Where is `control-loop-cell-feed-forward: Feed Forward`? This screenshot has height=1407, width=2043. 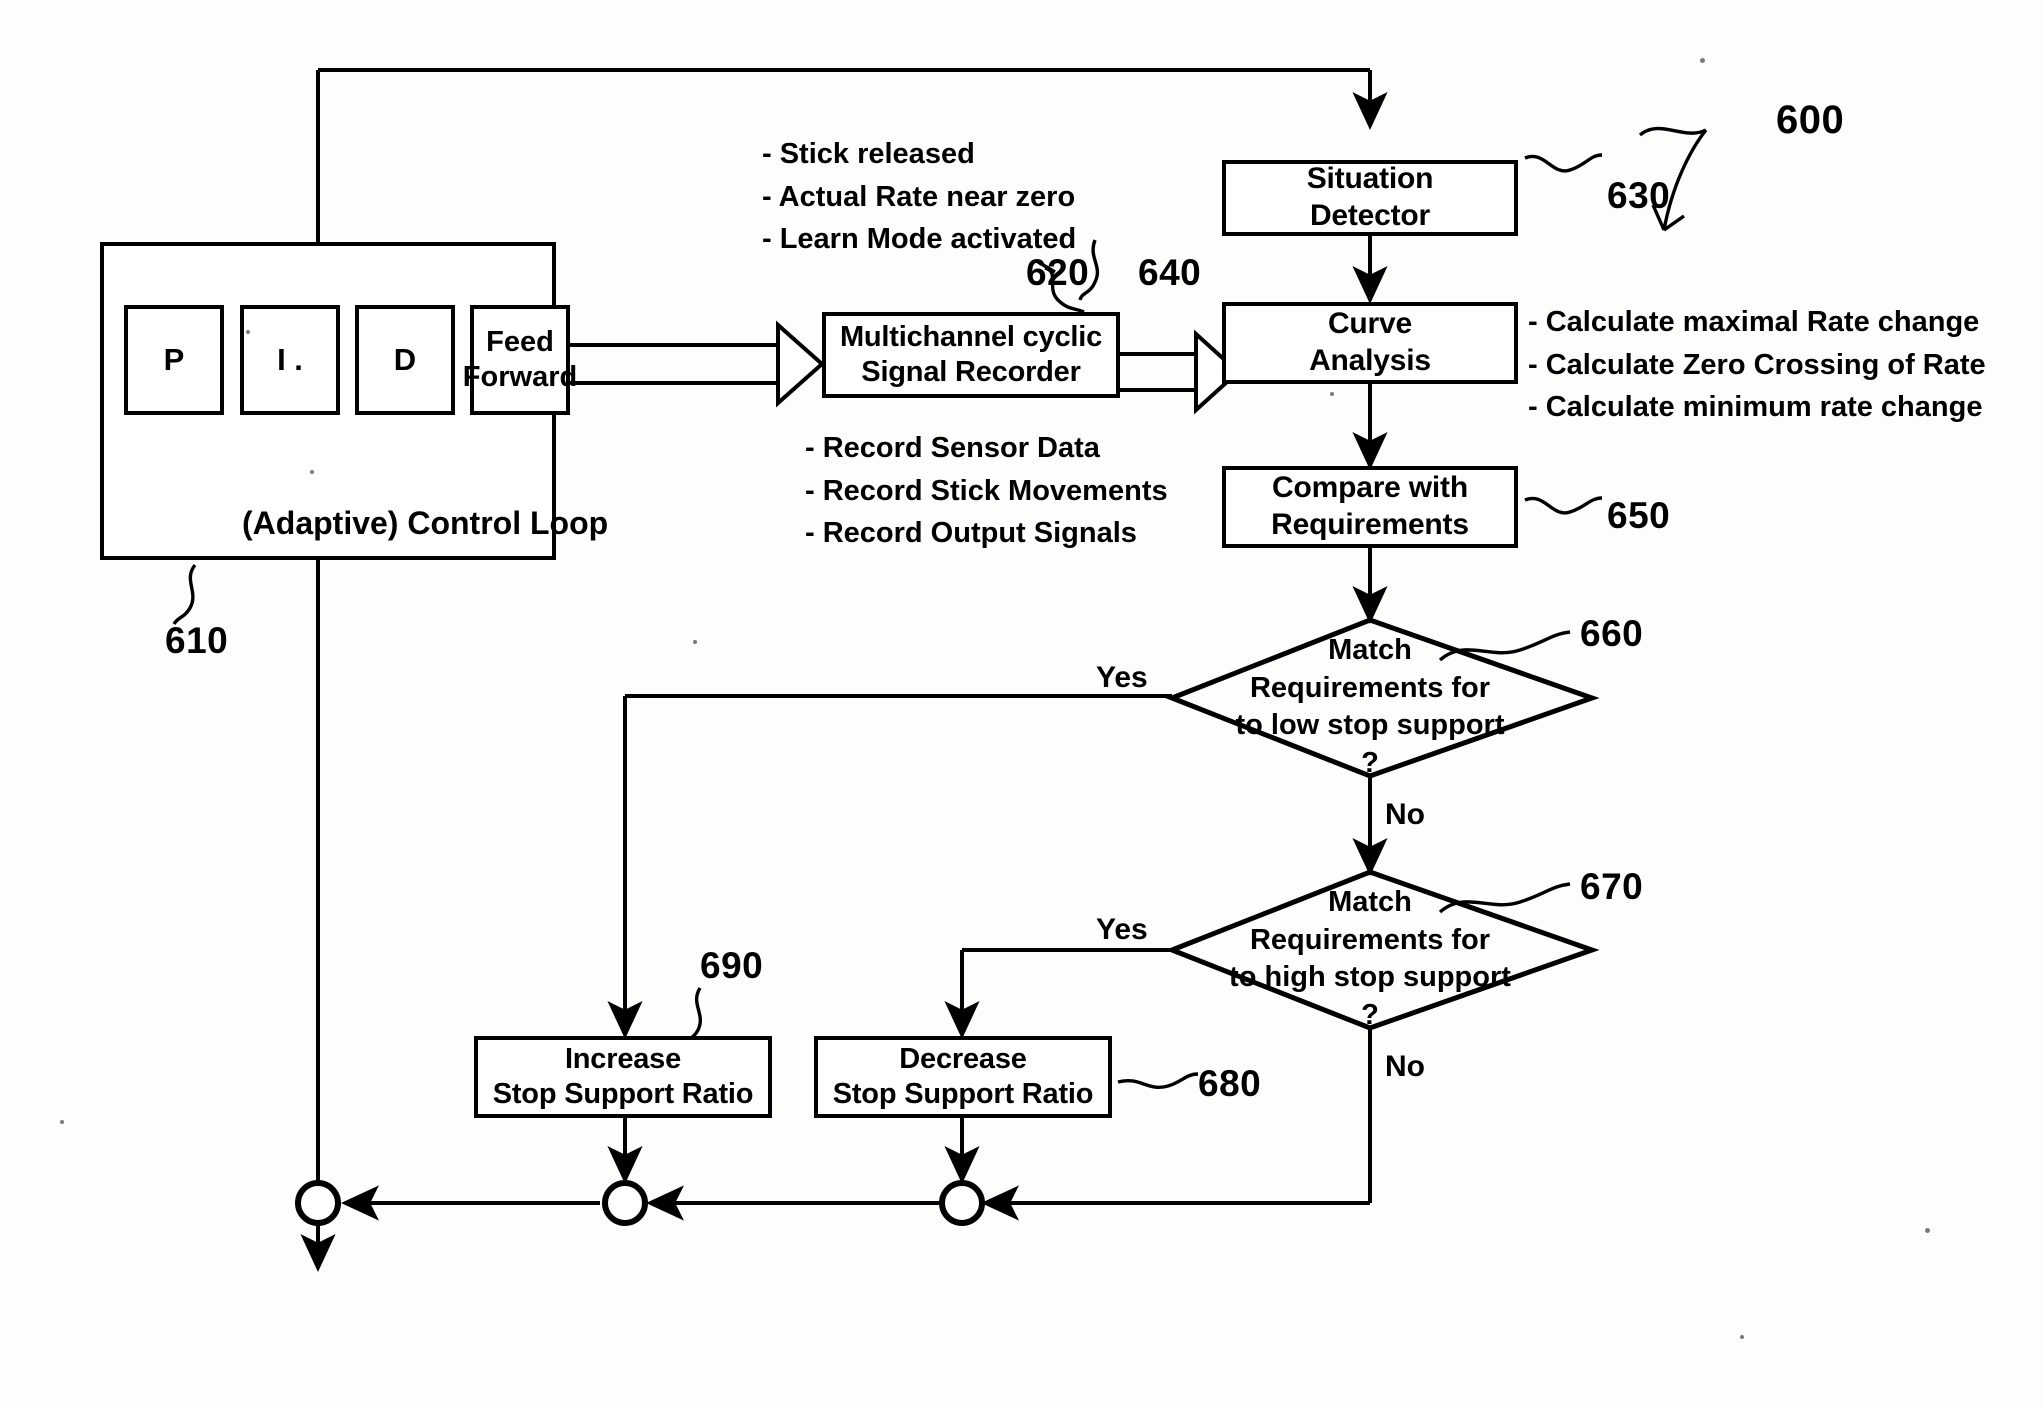 control-loop-cell-feed-forward: Feed Forward is located at coordinates (520, 360).